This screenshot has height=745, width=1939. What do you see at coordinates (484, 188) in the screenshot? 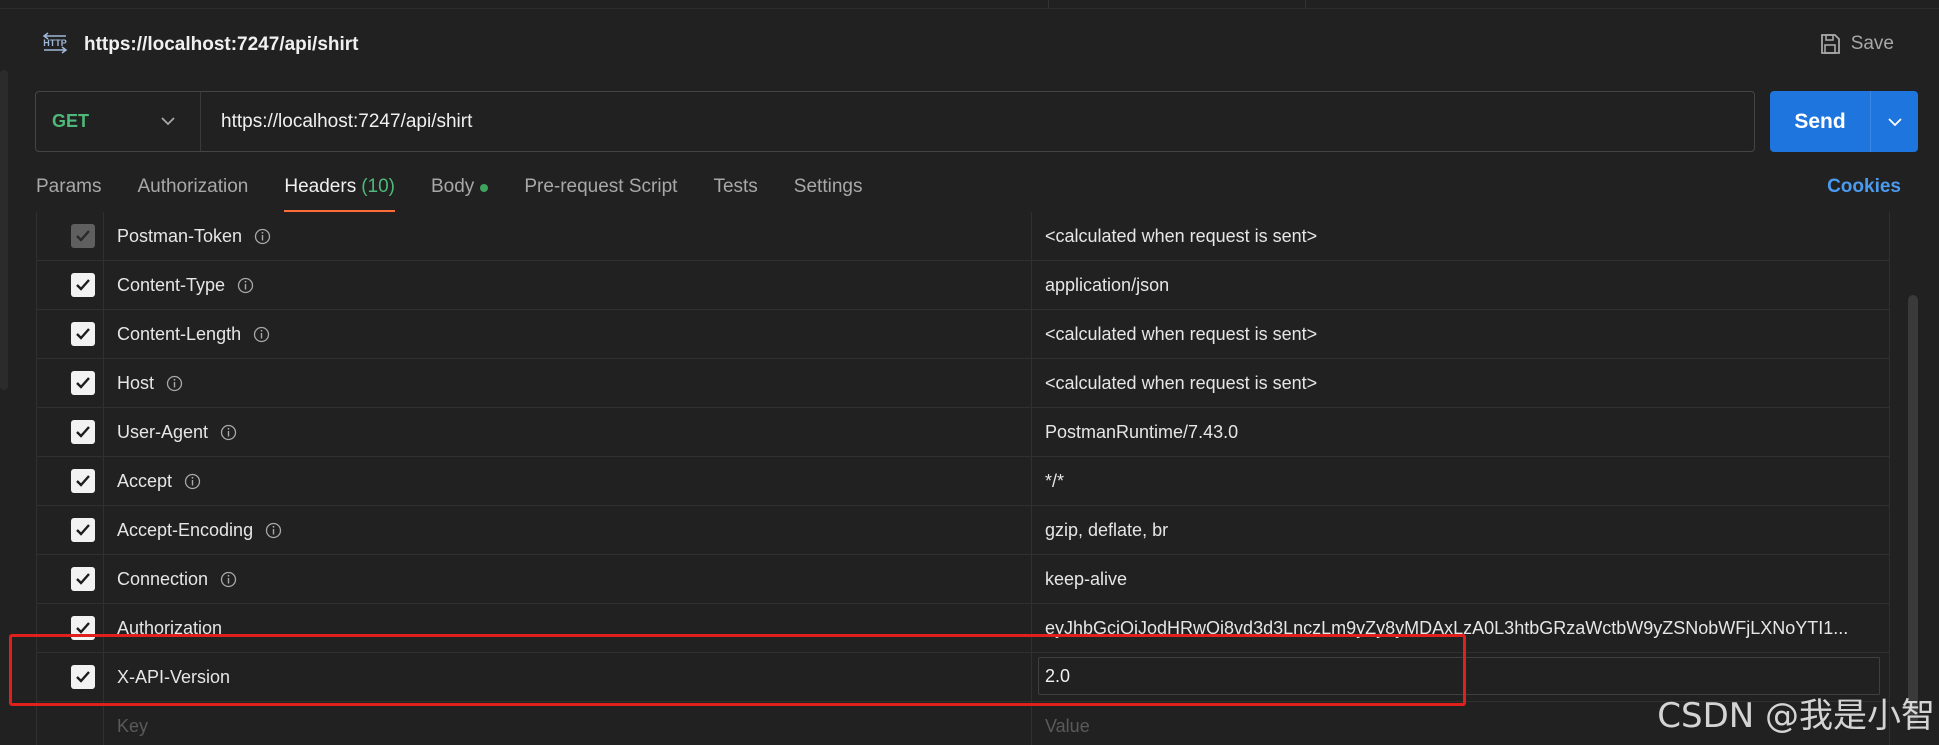
I see `body-indicator-dot` at bounding box center [484, 188].